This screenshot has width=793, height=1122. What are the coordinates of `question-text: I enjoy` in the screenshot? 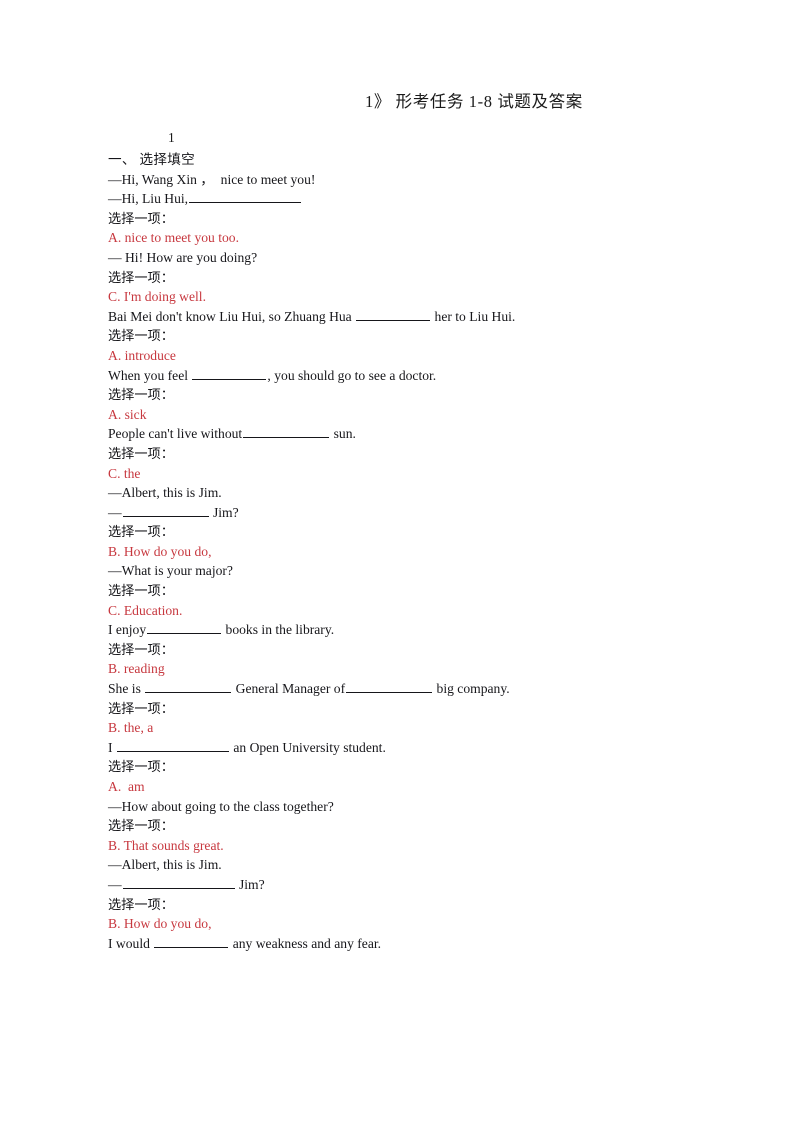 It's located at (127, 630).